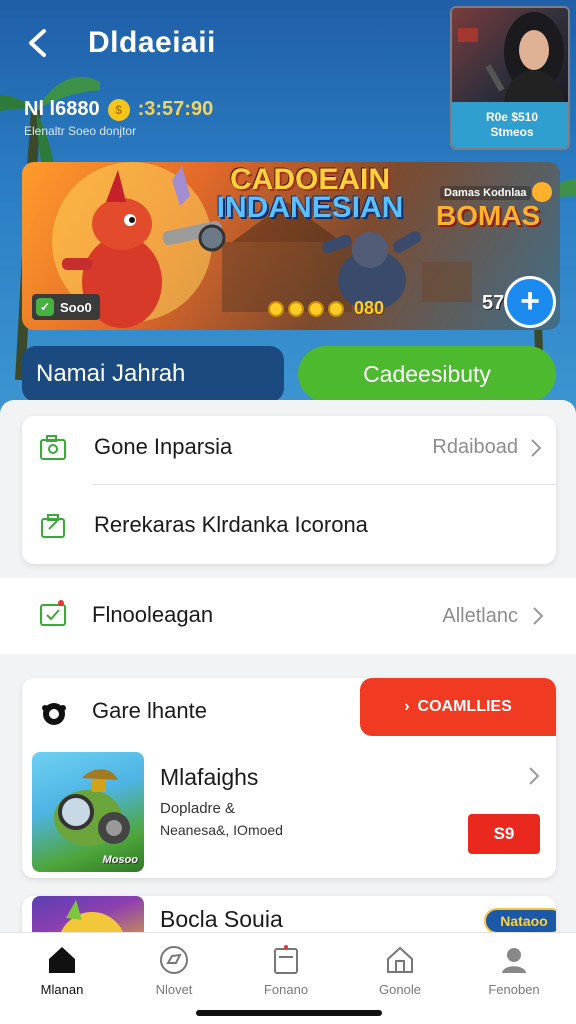 The width and height of the screenshot is (576, 1024). Describe the element at coordinates (309, 179) in the screenshot. I see `banner-title-line1: CADOEAIN` at that location.